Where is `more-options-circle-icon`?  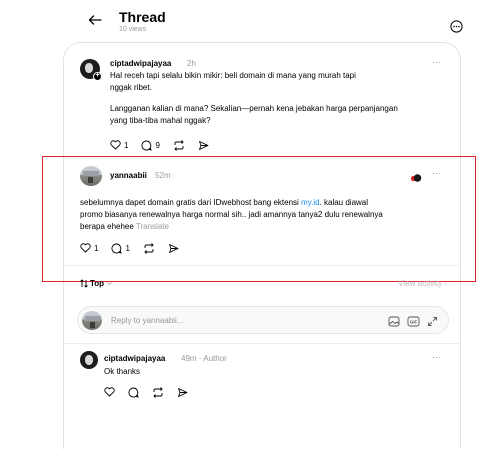
more-options-circle-icon is located at coordinates (456, 26).